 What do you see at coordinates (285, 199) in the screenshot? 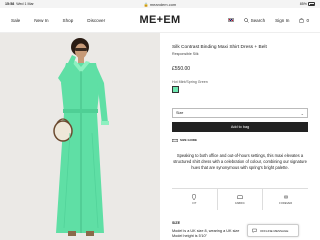
I see `tab-forever: FOREVER` at bounding box center [285, 199].